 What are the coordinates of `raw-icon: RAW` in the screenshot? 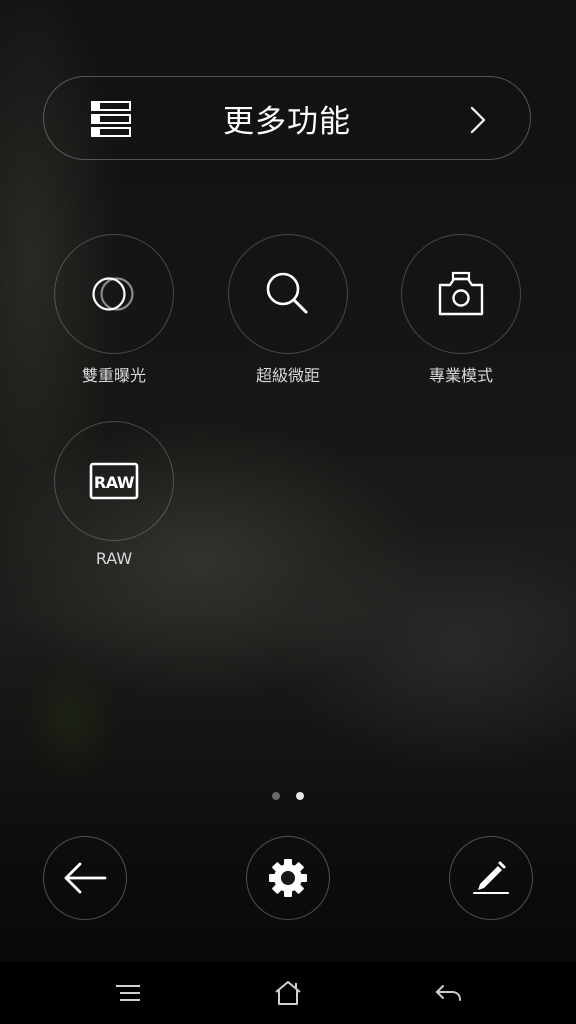 It's located at (114, 481).